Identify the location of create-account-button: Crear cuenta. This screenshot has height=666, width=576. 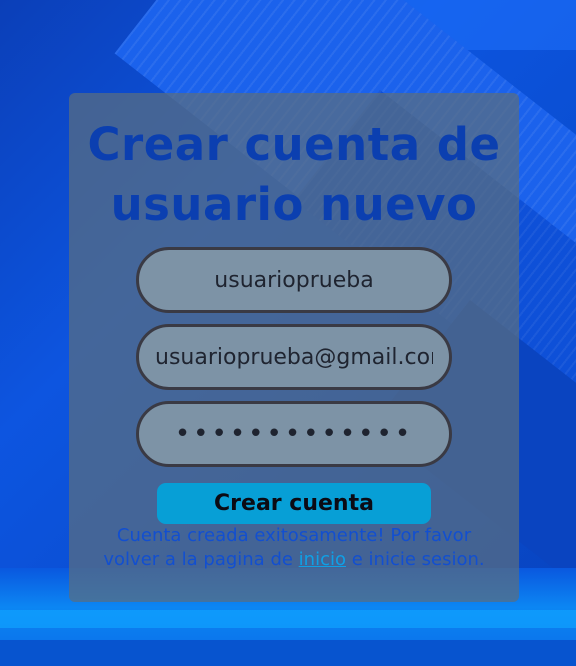
(294, 503).